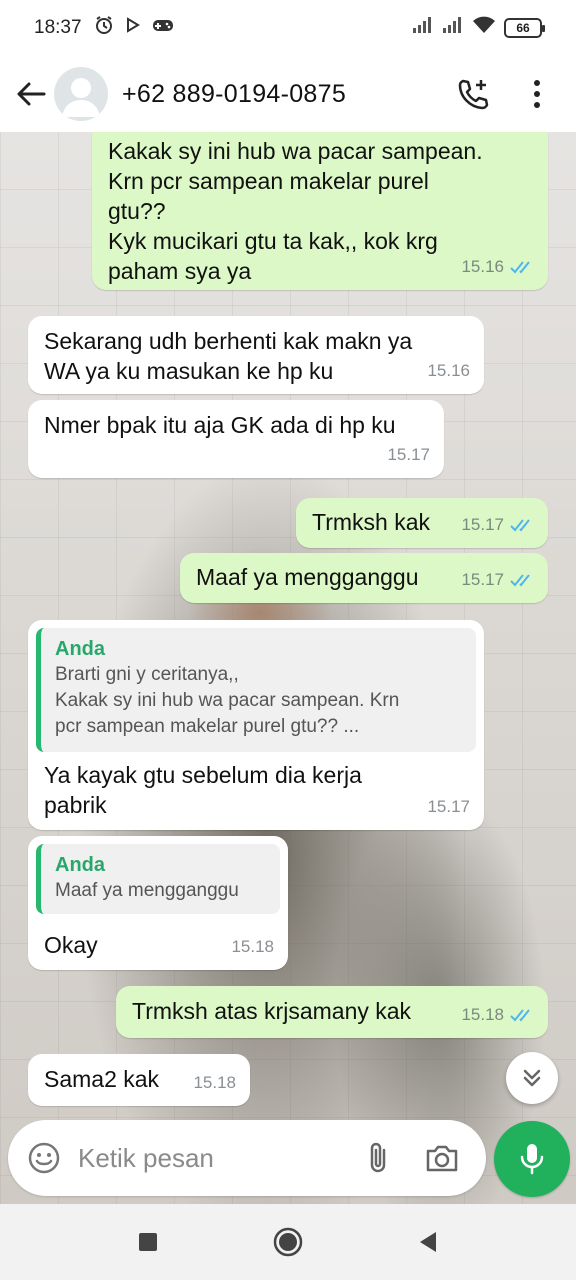 Image resolution: width=576 pixels, height=1280 pixels. What do you see at coordinates (524, 28) in the screenshot?
I see `battery-icon: 66` at bounding box center [524, 28].